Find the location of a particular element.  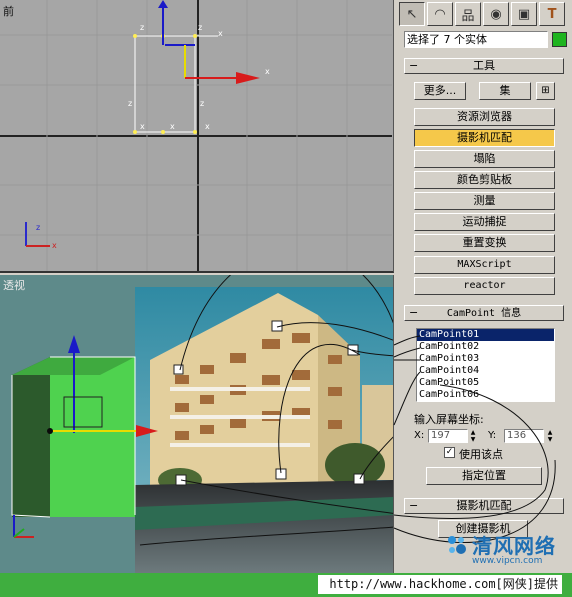

list-item: CamPoint06 is located at coordinates (485, 395).